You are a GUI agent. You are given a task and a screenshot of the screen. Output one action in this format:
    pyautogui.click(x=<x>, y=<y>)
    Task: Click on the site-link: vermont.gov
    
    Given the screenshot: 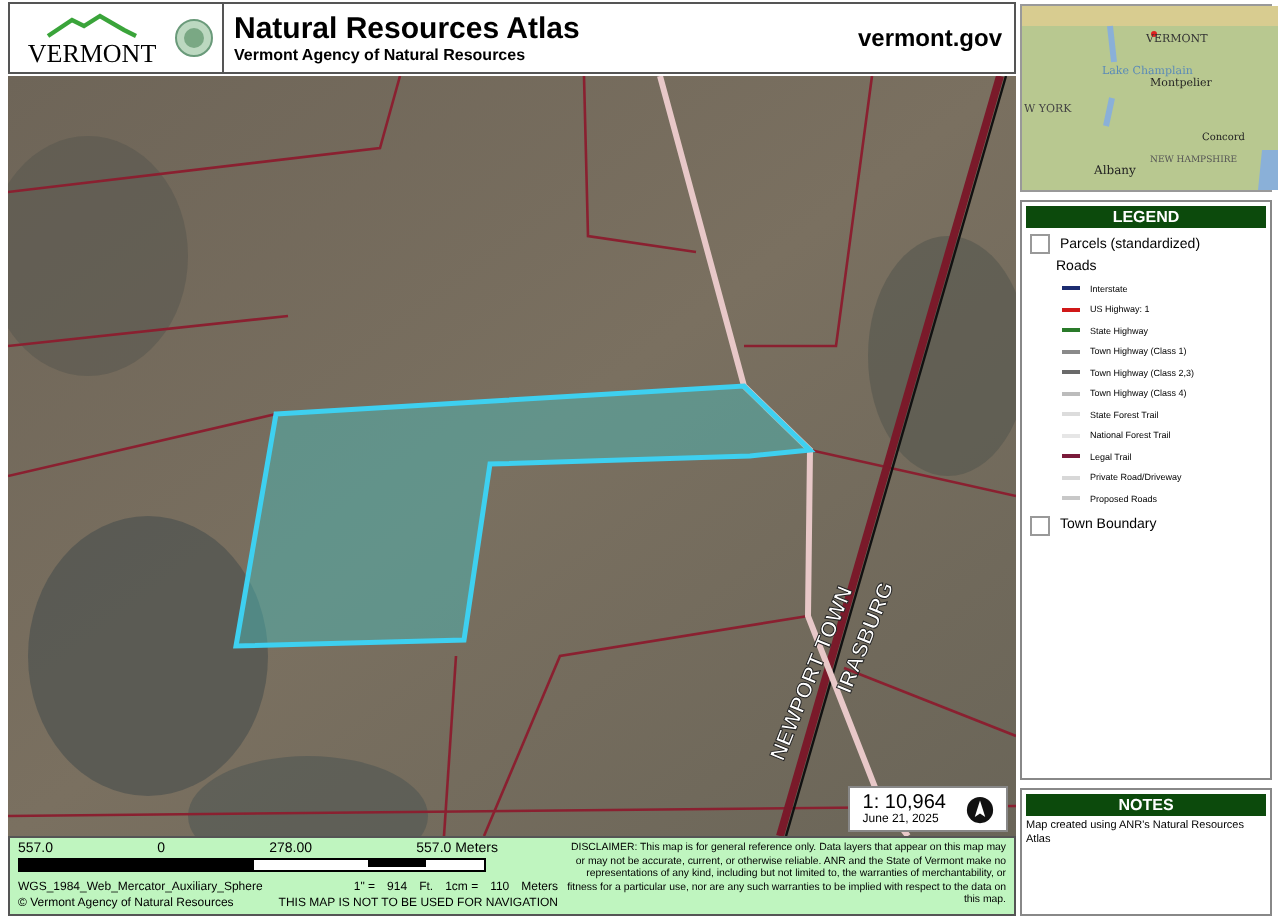 What is the action you would take?
    pyautogui.click(x=929, y=38)
    